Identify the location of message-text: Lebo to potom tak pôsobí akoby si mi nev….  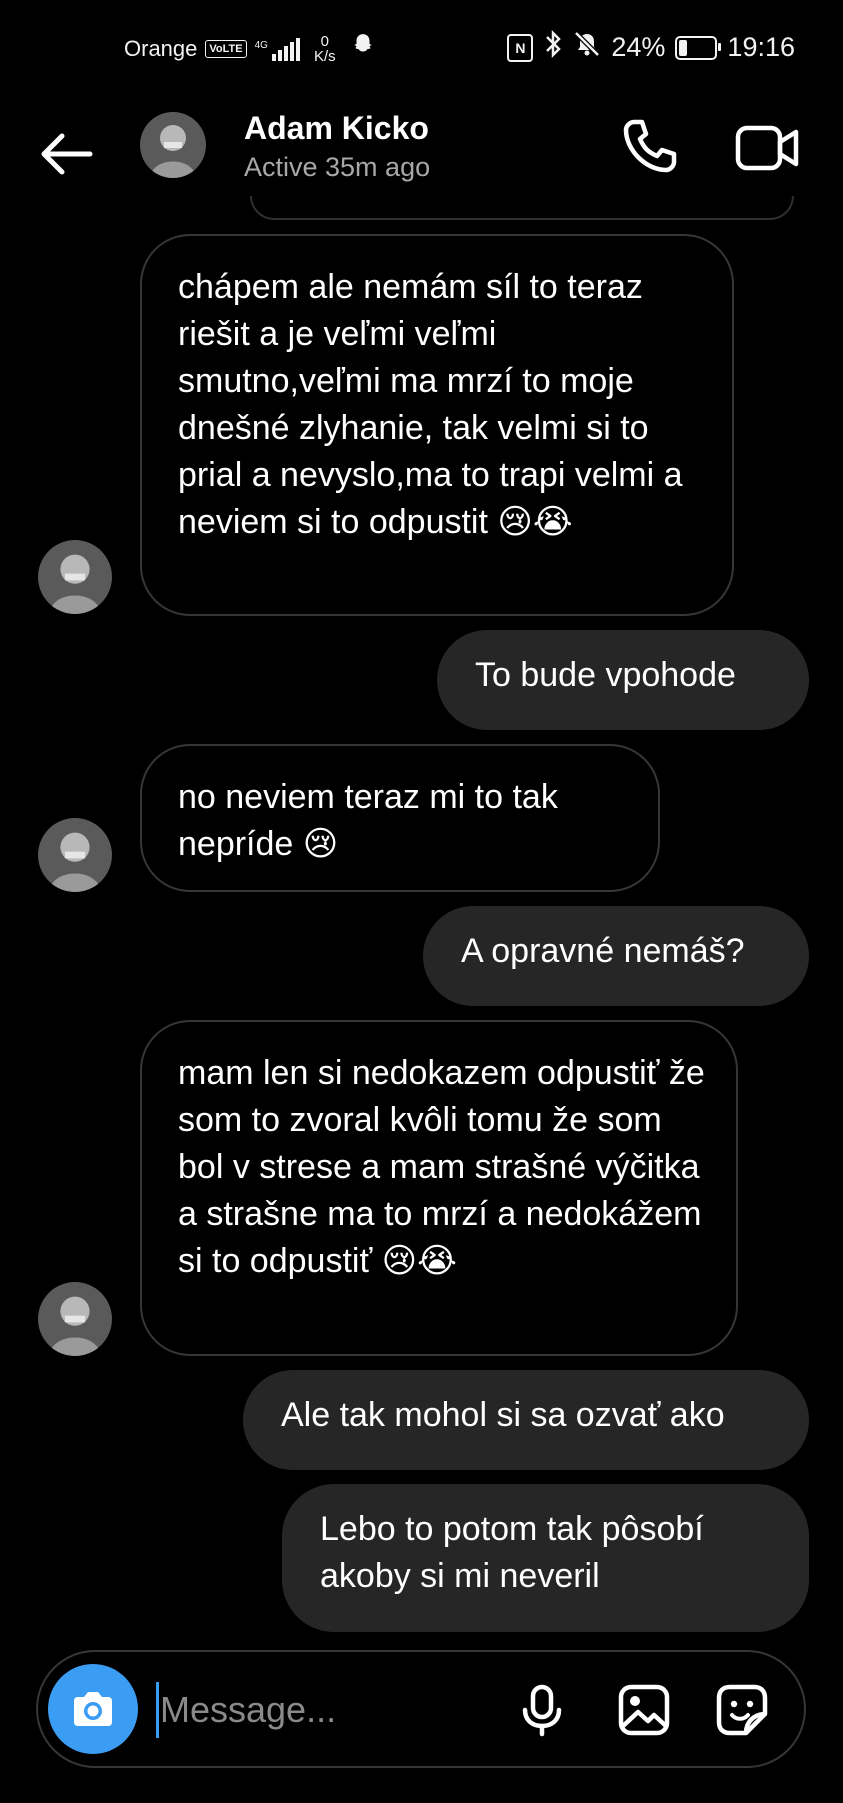
(512, 1552).